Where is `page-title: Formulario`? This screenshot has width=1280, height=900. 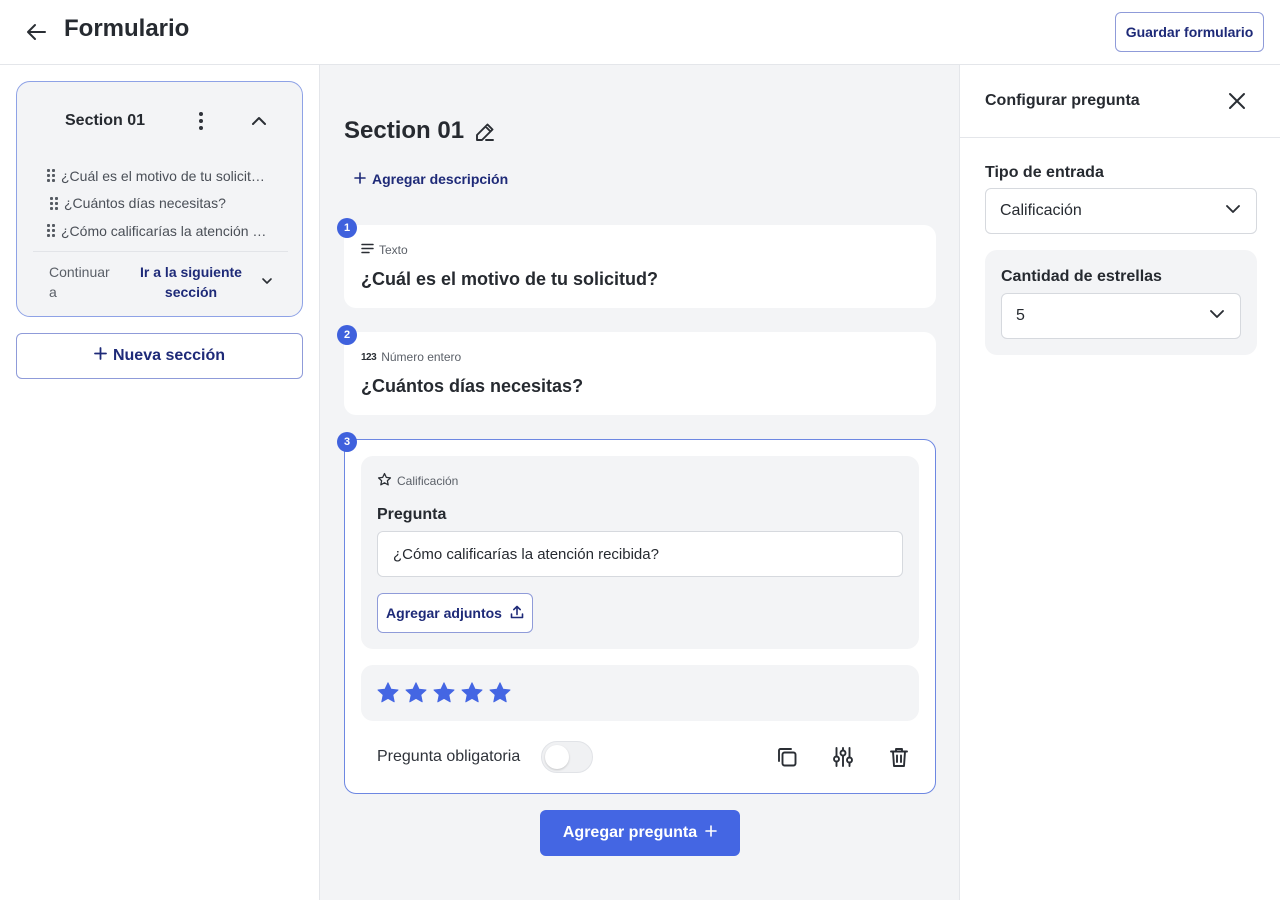 page-title: Formulario is located at coordinates (127, 28).